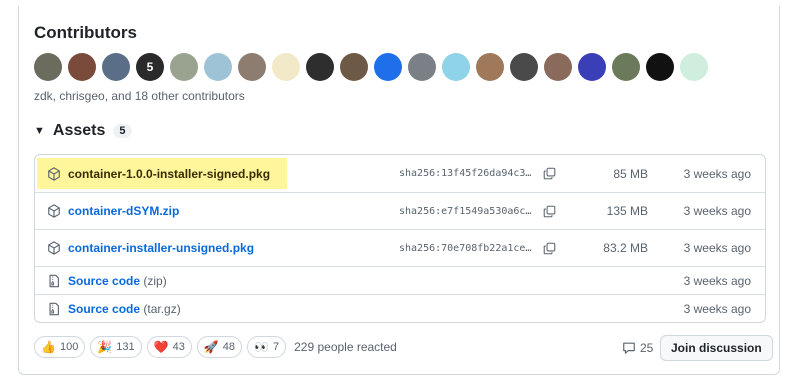 This screenshot has height=387, width=800. What do you see at coordinates (371, 67) in the screenshot?
I see `contributors-avatars: 5` at bounding box center [371, 67].